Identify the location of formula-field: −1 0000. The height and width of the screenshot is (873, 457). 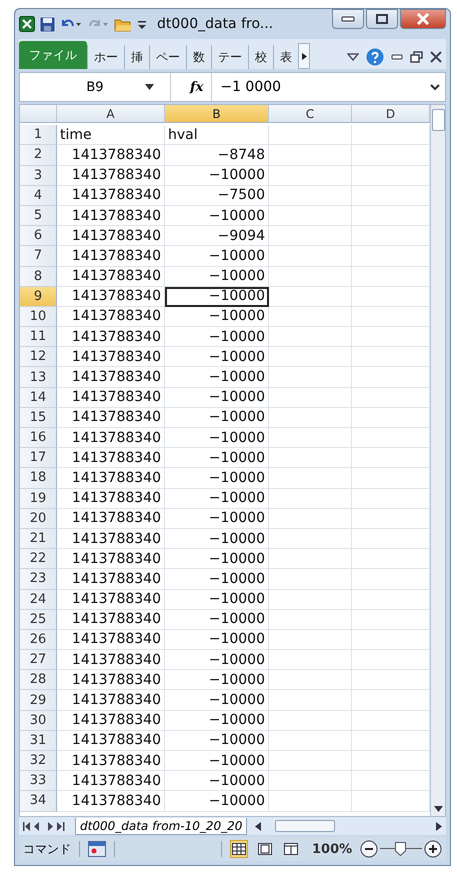
(318, 87).